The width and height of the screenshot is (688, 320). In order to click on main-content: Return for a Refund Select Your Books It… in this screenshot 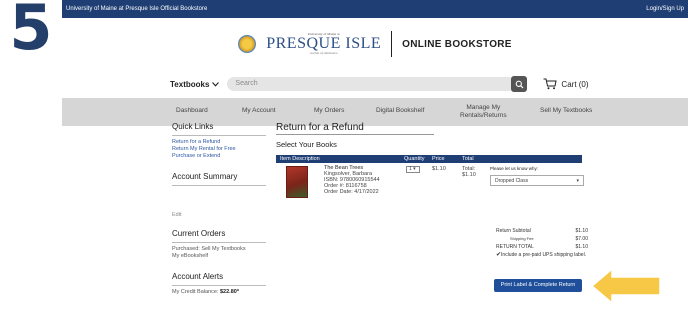, I will do `click(430, 167)`.